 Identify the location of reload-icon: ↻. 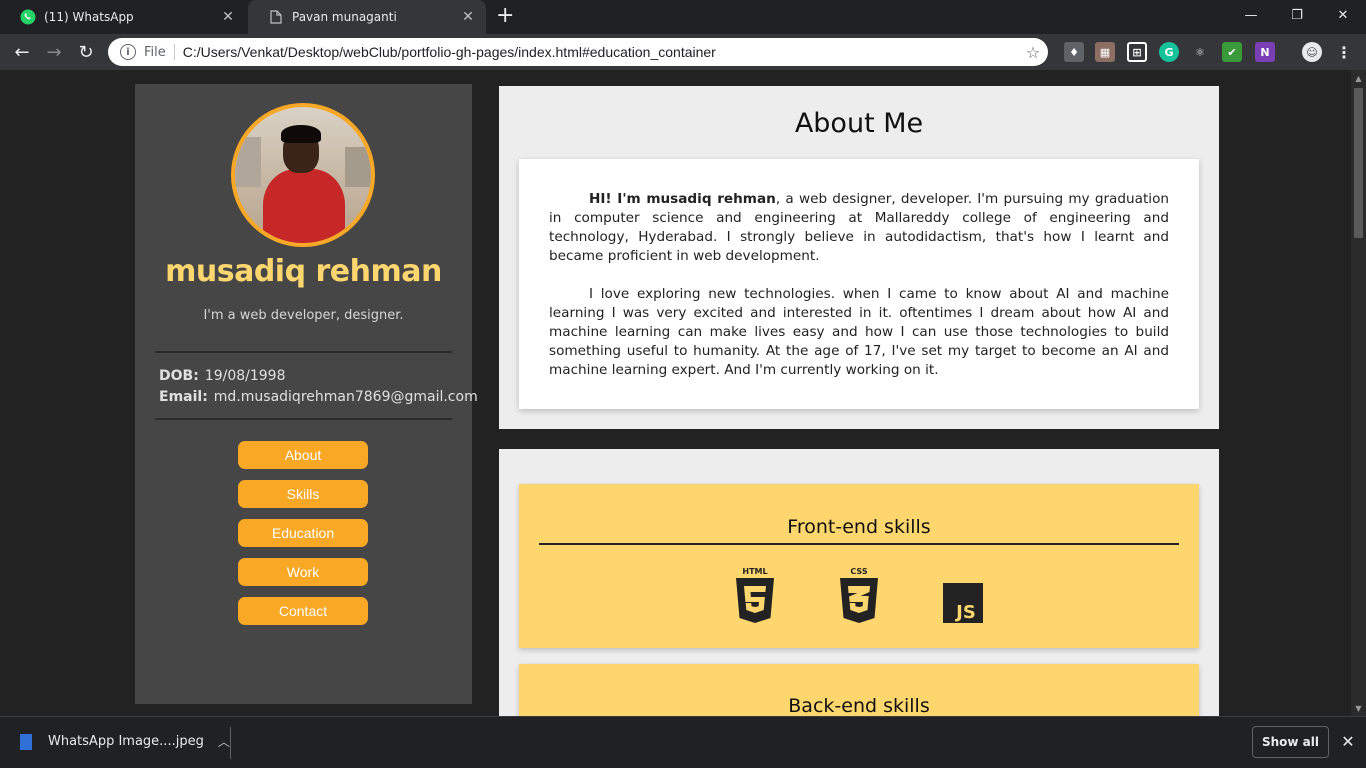
(86, 52).